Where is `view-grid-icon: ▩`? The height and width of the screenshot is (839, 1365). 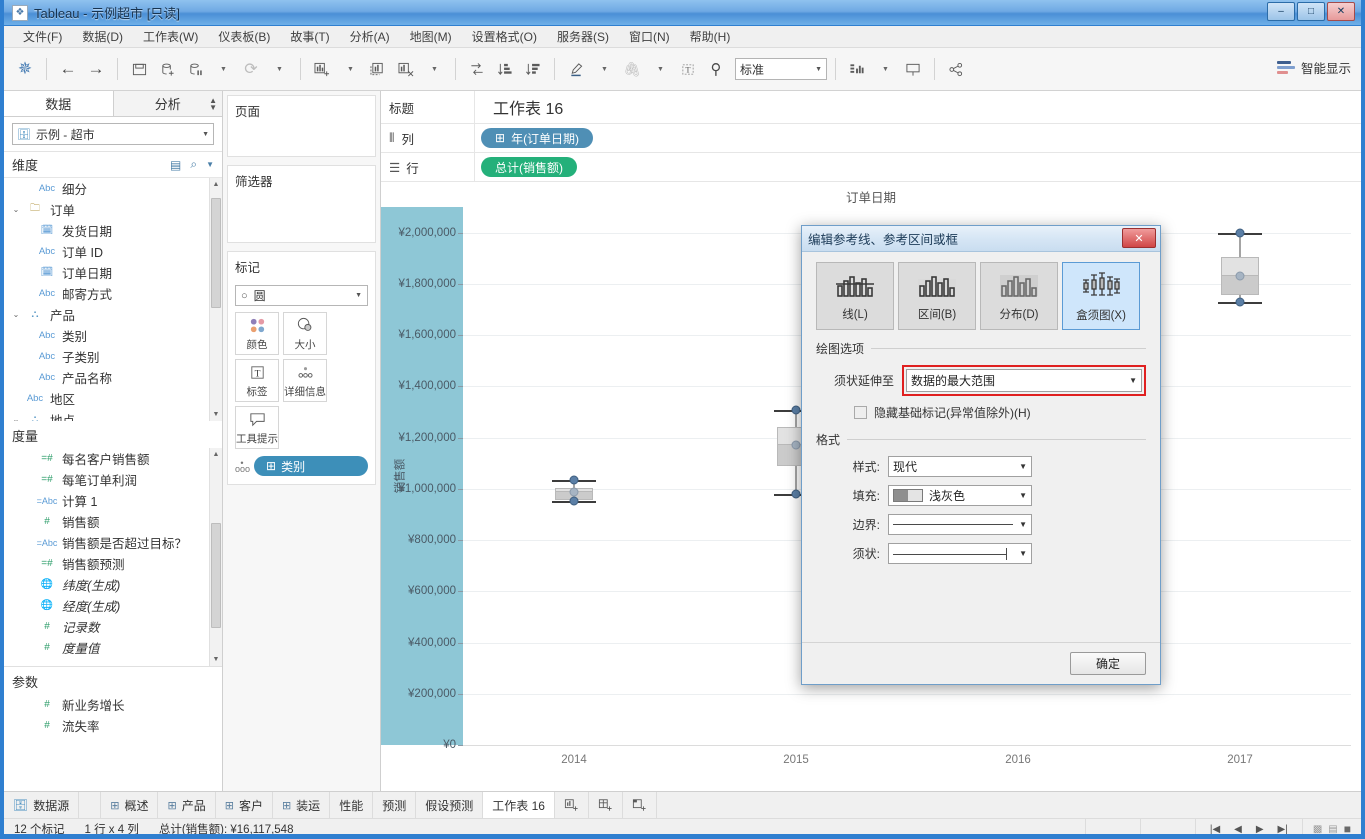
view-grid-icon: ▩ is located at coordinates (1317, 829).